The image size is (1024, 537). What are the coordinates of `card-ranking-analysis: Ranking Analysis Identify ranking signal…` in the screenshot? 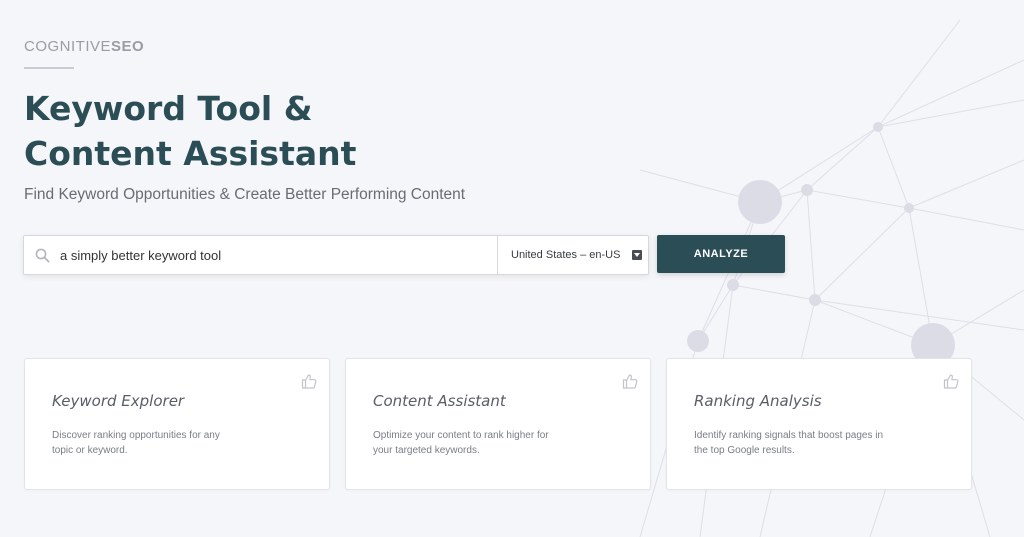 It's located at (819, 424).